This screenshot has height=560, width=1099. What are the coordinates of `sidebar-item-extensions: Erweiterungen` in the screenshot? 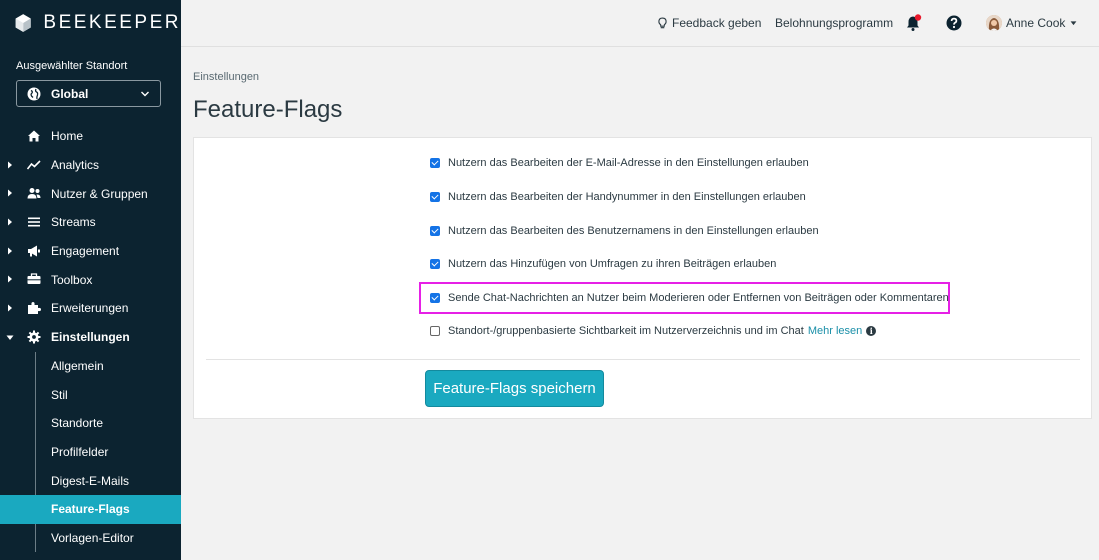 It's located at (90, 308).